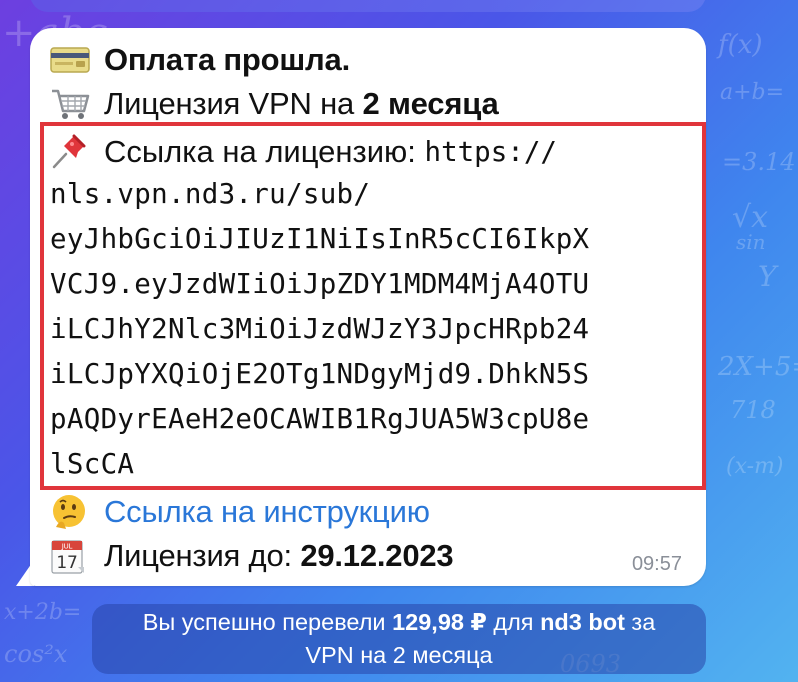 This screenshot has width=798, height=682. What do you see at coordinates (36, 654) in the screenshot?
I see `doodle-text: cos²x` at bounding box center [36, 654].